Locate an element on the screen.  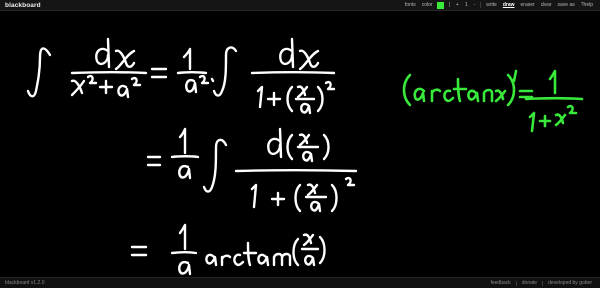
version-label: blackboard v1.2.0 is located at coordinates (25, 283).